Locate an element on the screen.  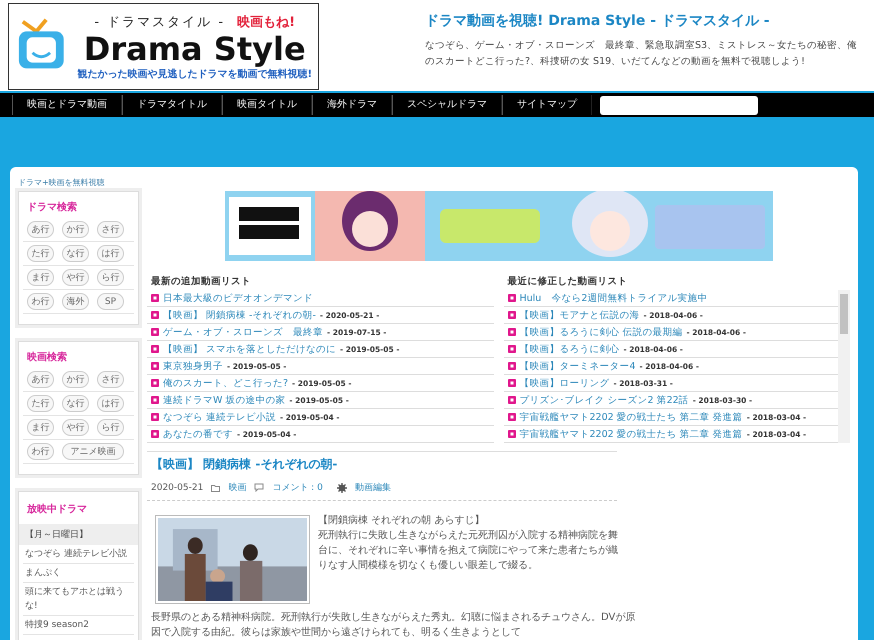
filter-button: 海外 is located at coordinates (75, 301).